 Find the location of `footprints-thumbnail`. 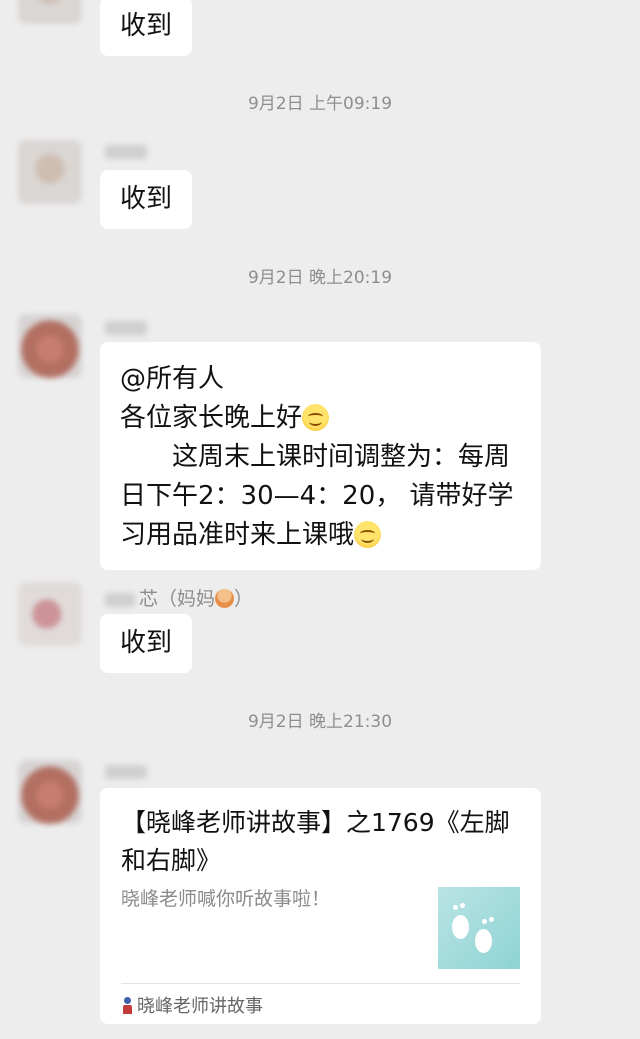

footprints-thumbnail is located at coordinates (479, 928).